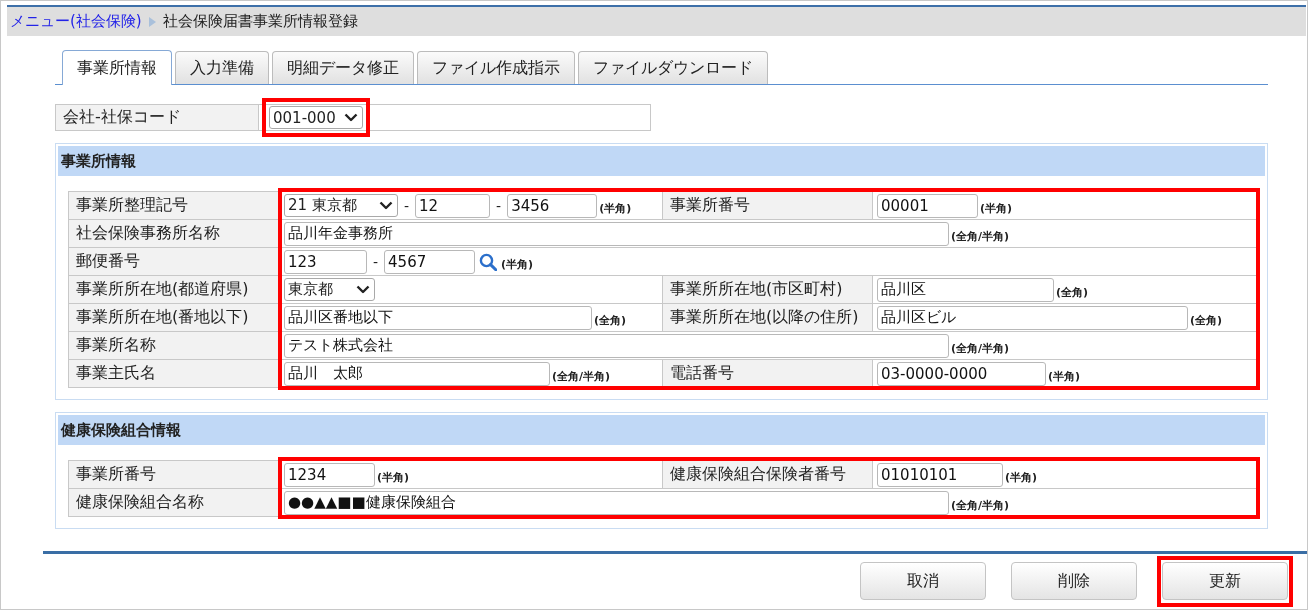 The height and width of the screenshot is (611, 1311). What do you see at coordinates (174, 317) in the screenshot?
I see `field-label: 事業所所在地(番地以下)` at bounding box center [174, 317].